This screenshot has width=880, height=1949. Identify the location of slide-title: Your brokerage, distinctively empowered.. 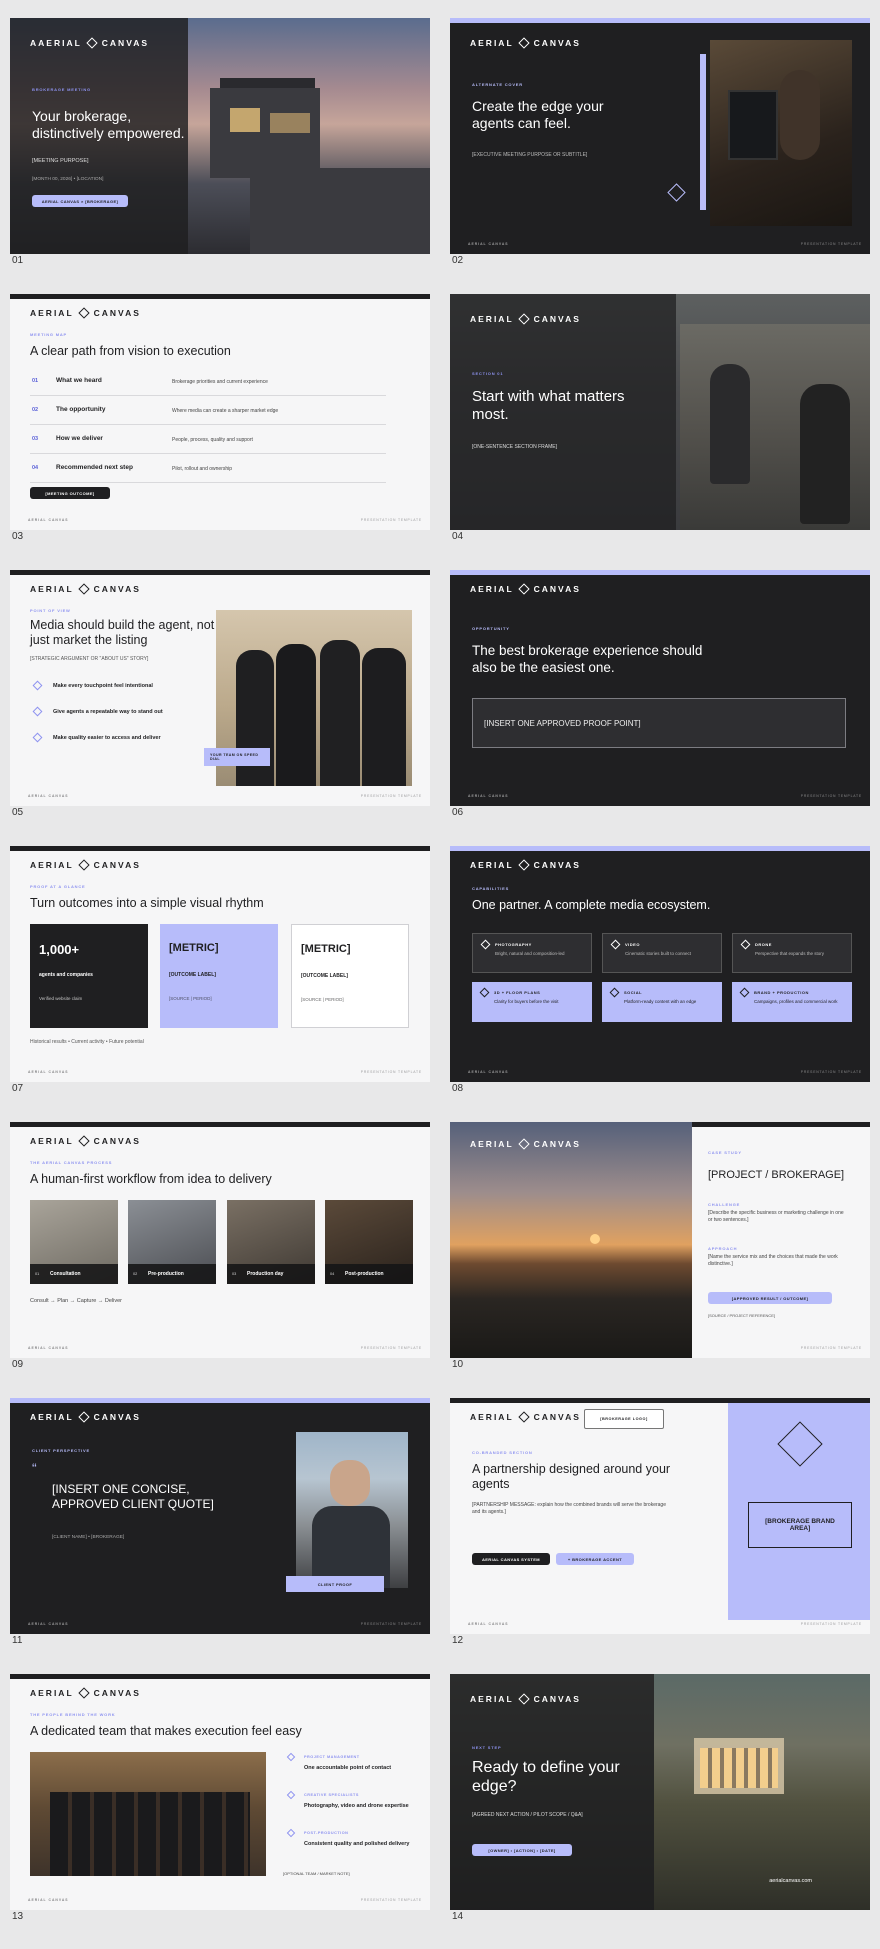
(108, 124).